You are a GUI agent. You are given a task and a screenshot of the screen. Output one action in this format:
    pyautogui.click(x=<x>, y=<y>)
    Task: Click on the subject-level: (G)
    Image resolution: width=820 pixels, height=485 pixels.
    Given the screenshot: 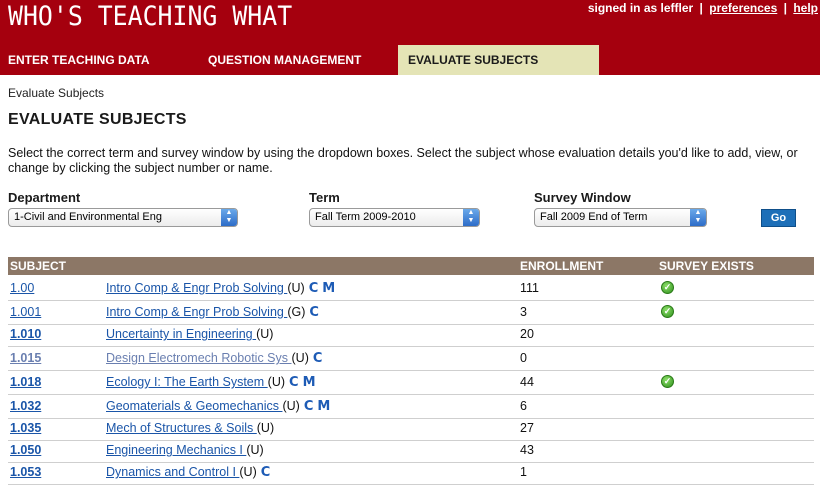 What is the action you would take?
    pyautogui.click(x=296, y=312)
    